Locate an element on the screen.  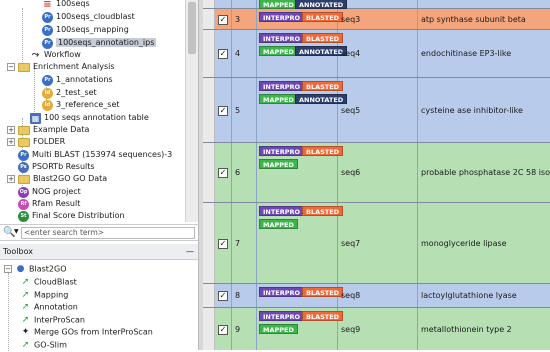
tree-item: ≡ 100seqs is located at coordinates (66, 5).